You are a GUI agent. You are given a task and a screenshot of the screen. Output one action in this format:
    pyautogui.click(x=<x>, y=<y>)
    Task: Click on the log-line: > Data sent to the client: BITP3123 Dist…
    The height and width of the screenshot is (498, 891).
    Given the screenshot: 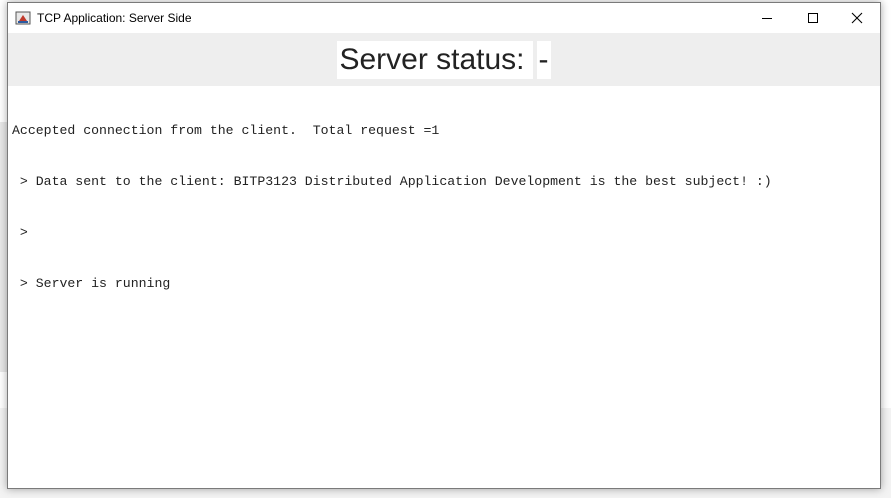 What is the action you would take?
    pyautogui.click(x=392, y=181)
    